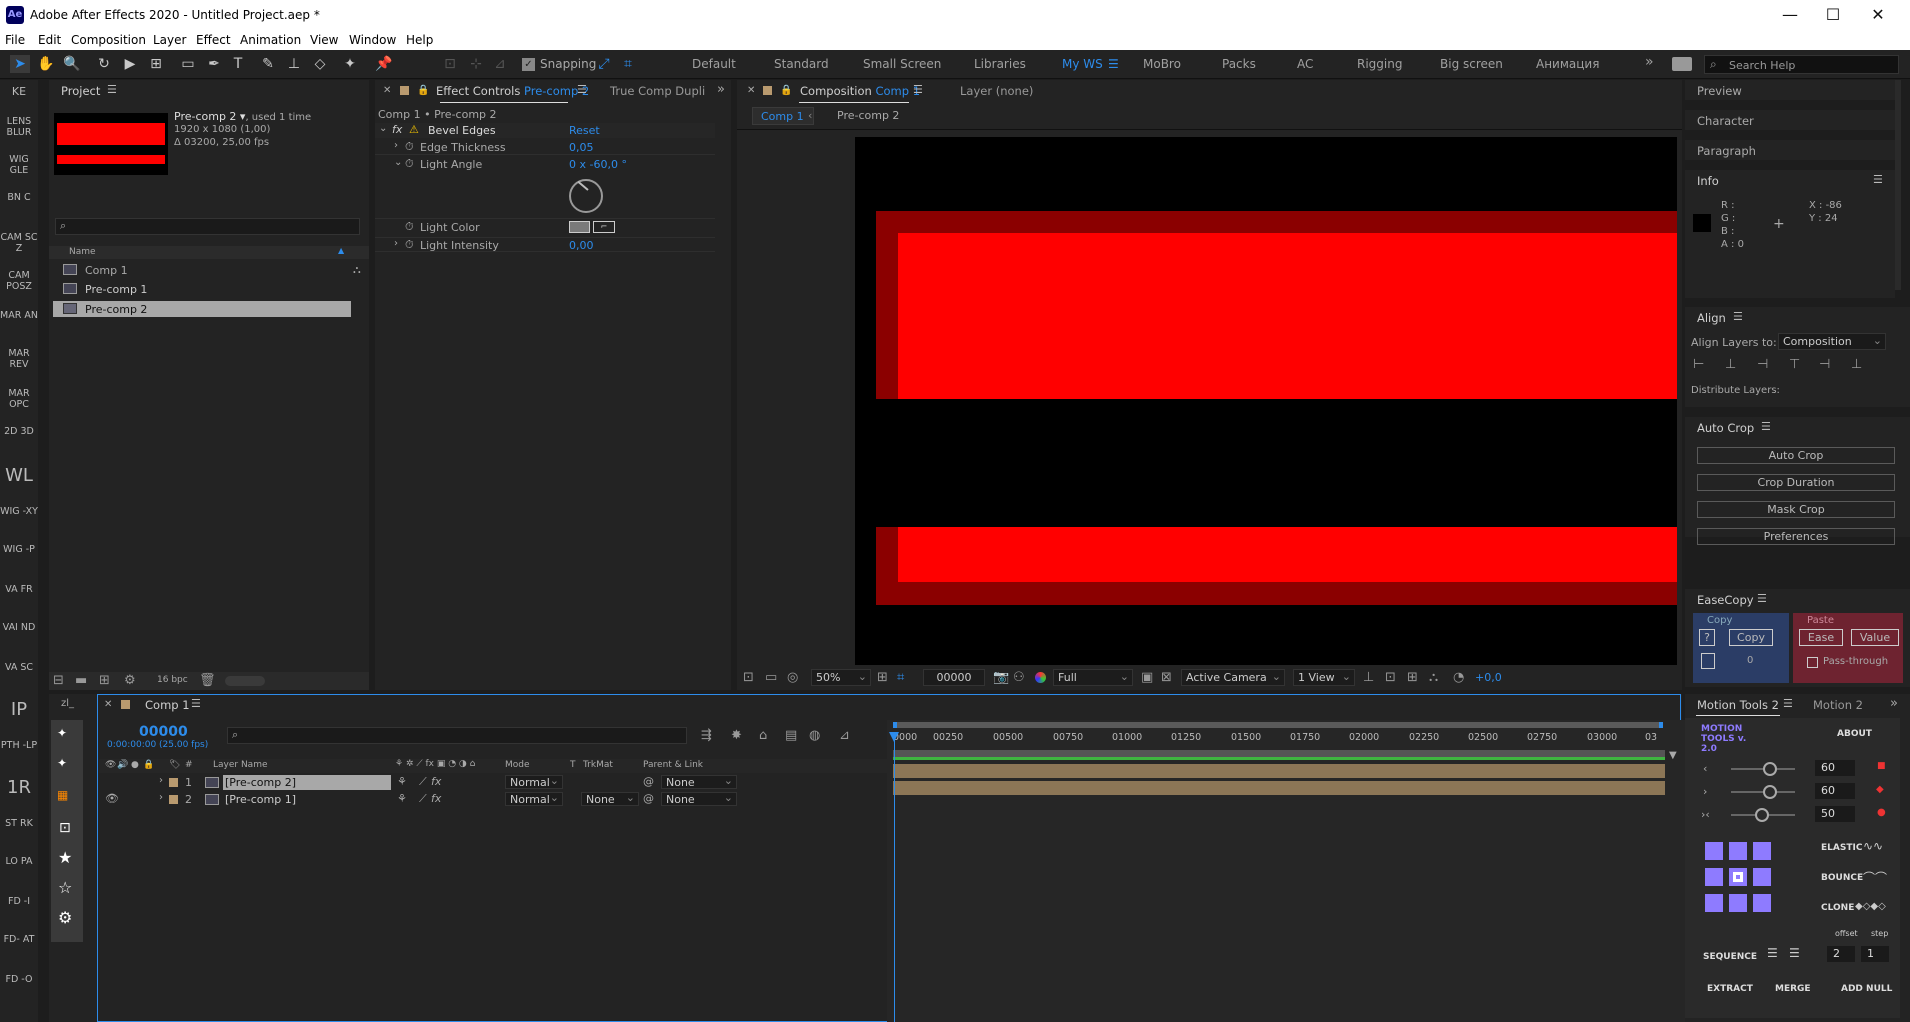  What do you see at coordinates (1714, 851) in the screenshot?
I see `anchor-top-left` at bounding box center [1714, 851].